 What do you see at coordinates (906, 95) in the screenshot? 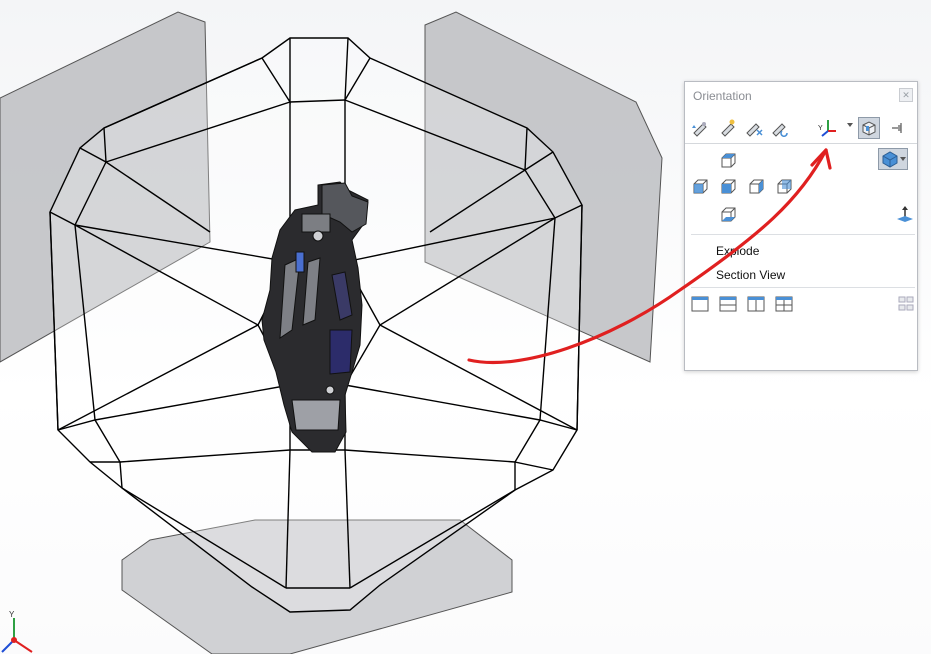
I see `close-icon: ✕` at bounding box center [906, 95].